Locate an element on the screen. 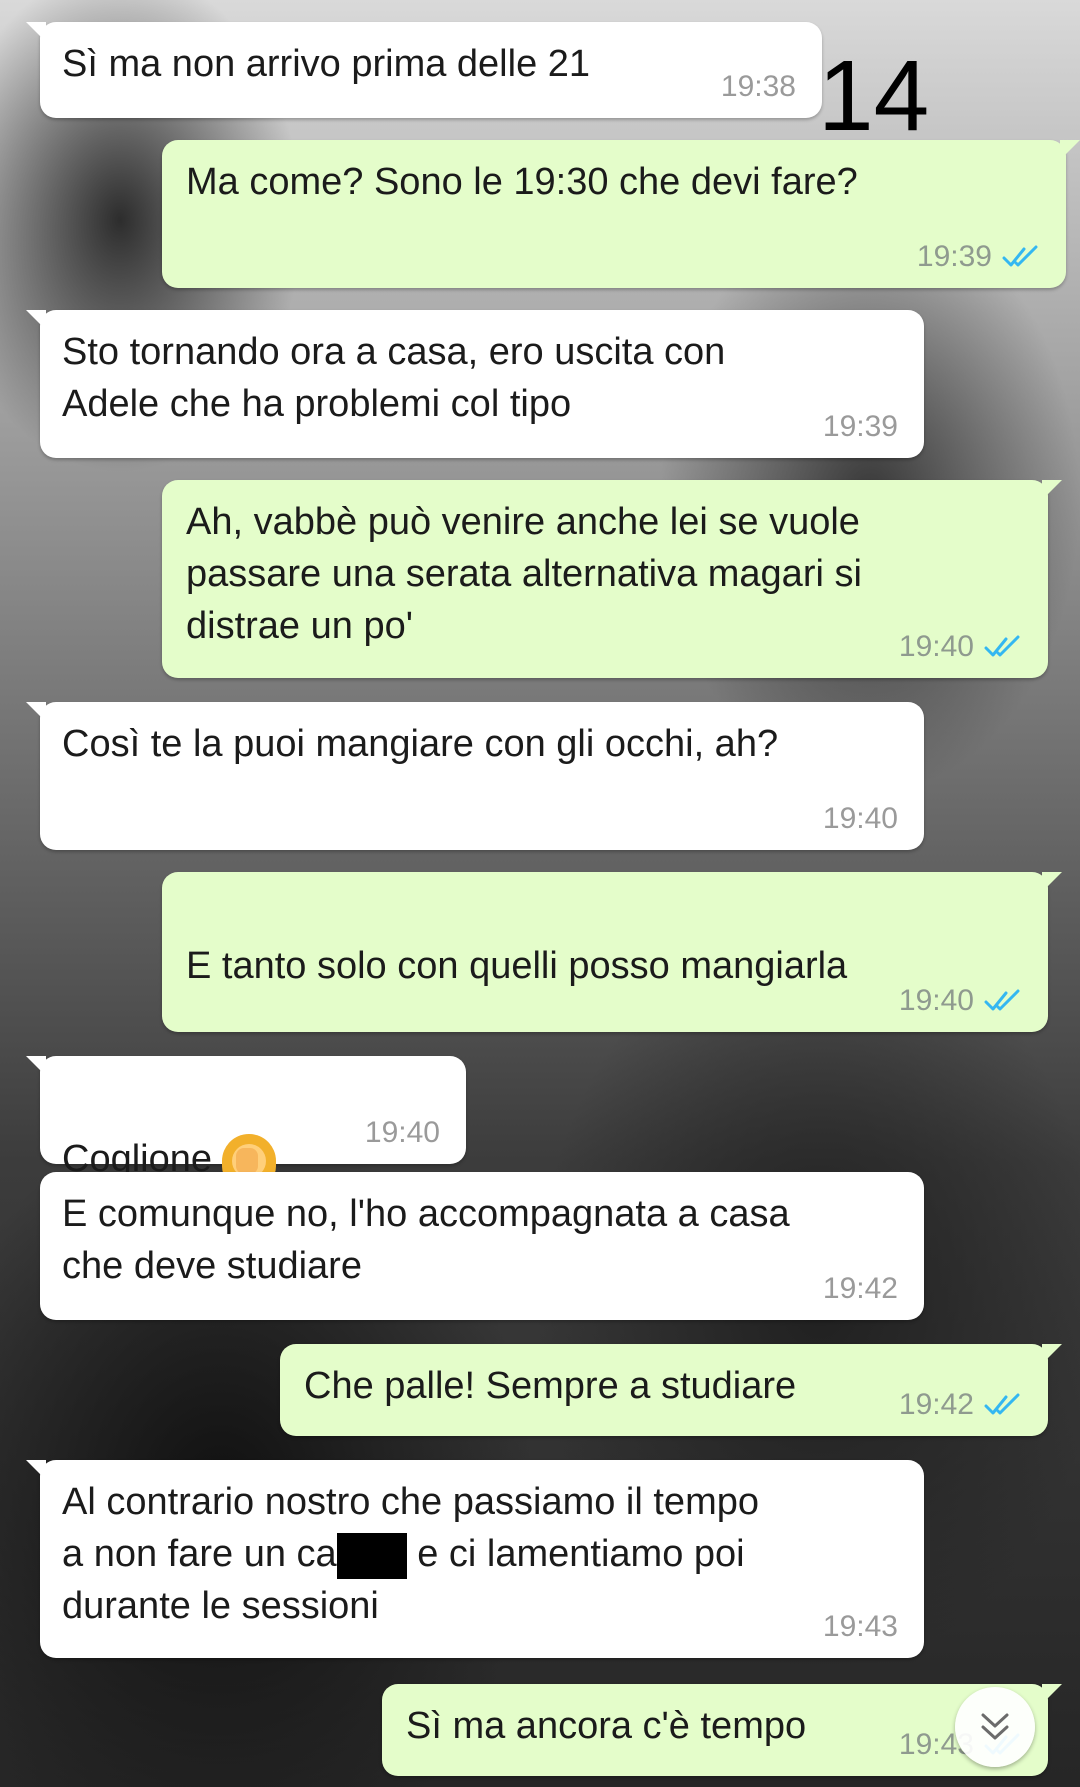 The width and height of the screenshot is (1080, 1787). message-text: Ma come? Sono le 19:30 che devi fare? is located at coordinates (522, 182).